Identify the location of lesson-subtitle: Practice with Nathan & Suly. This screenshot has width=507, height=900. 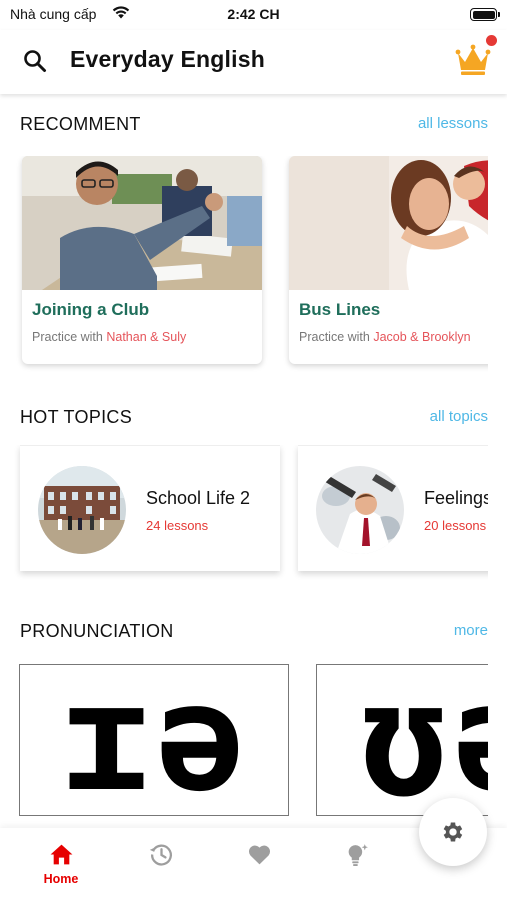
(109, 337).